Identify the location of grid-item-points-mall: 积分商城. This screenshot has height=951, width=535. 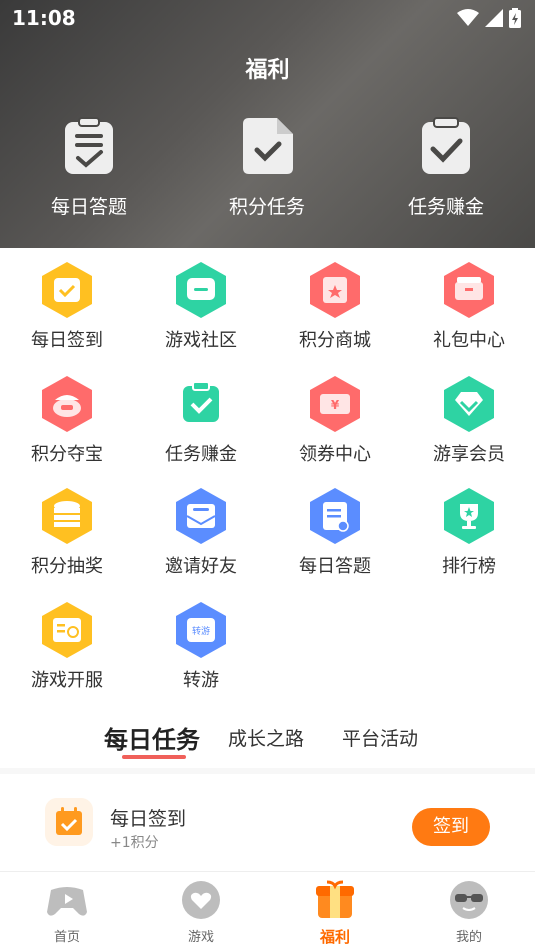
(335, 310).